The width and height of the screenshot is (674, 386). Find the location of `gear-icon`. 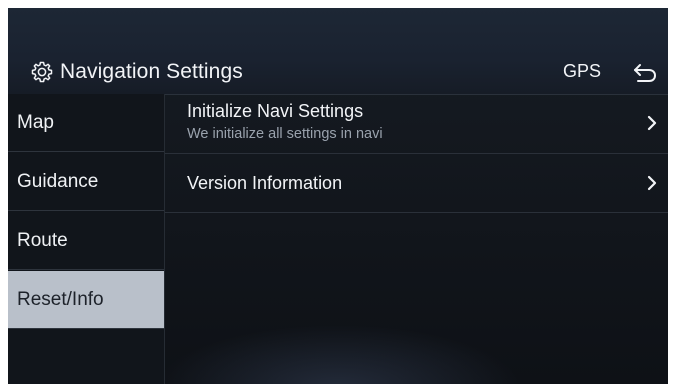

gear-icon is located at coordinates (42, 72).